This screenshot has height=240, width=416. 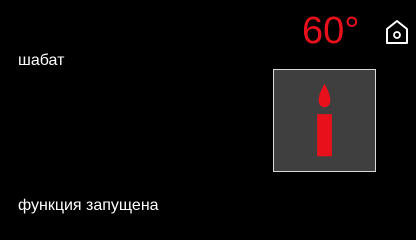 What do you see at coordinates (88, 205) in the screenshot?
I see `status-message: функция запущена` at bounding box center [88, 205].